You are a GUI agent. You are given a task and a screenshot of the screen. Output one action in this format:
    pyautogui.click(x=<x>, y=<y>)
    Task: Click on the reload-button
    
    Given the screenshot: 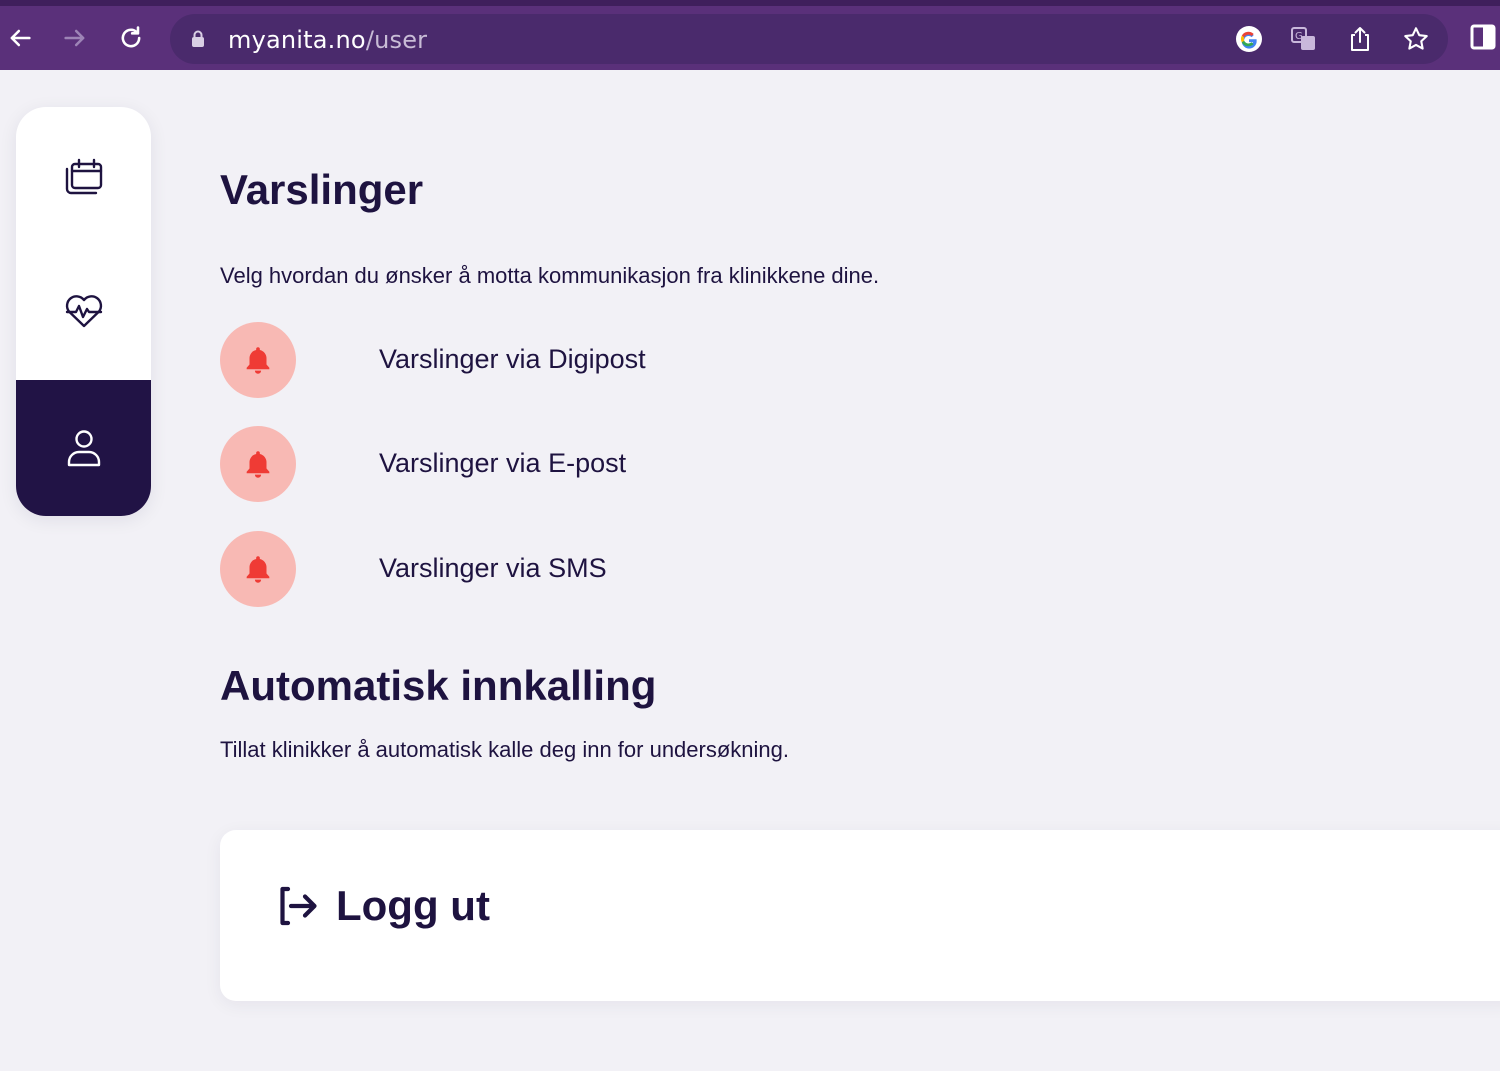 What is the action you would take?
    pyautogui.click(x=131, y=38)
    